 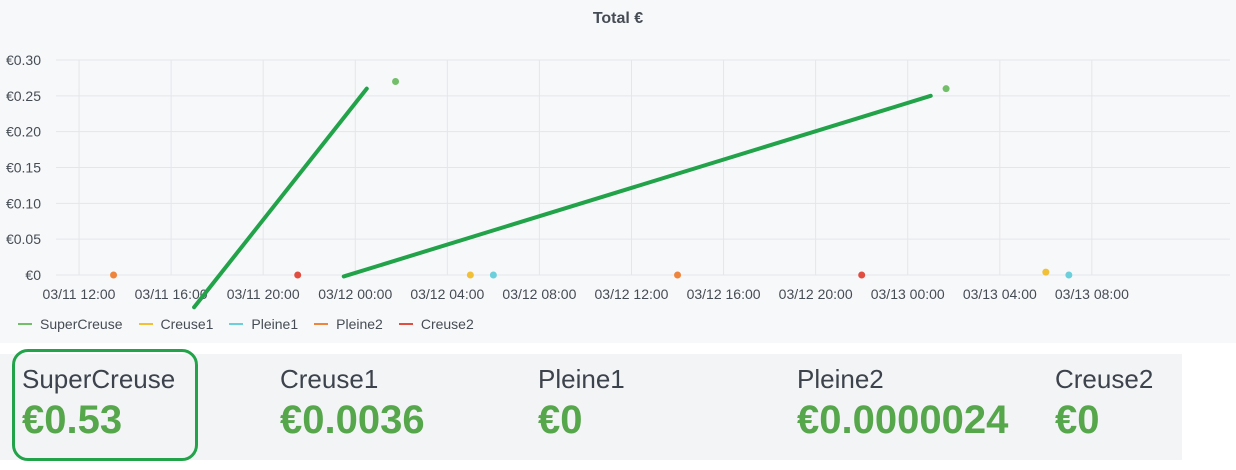 What do you see at coordinates (840, 379) in the screenshot?
I see `stat-label: Pleine2` at bounding box center [840, 379].